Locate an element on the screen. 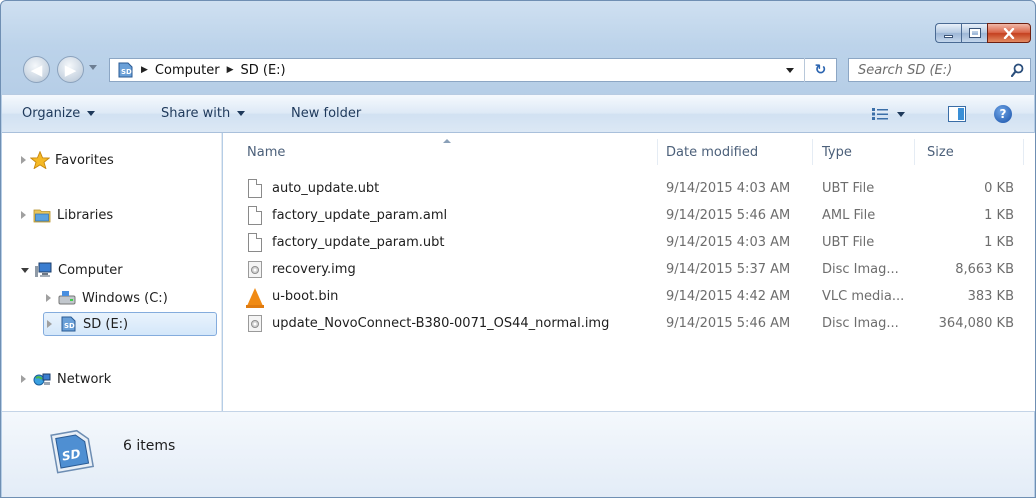 This screenshot has height=498, width=1036. file-size-cell: 364,080 KB is located at coordinates (976, 323).